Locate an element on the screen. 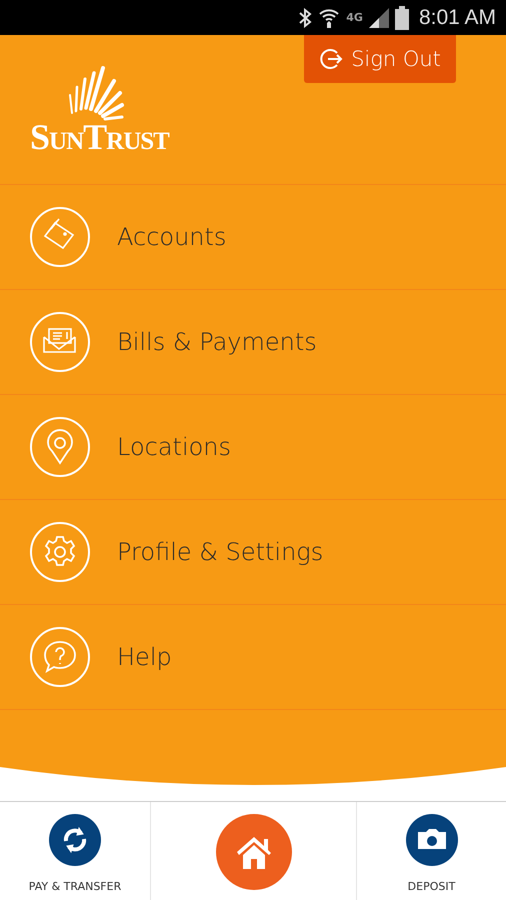  help-icon is located at coordinates (60, 657).